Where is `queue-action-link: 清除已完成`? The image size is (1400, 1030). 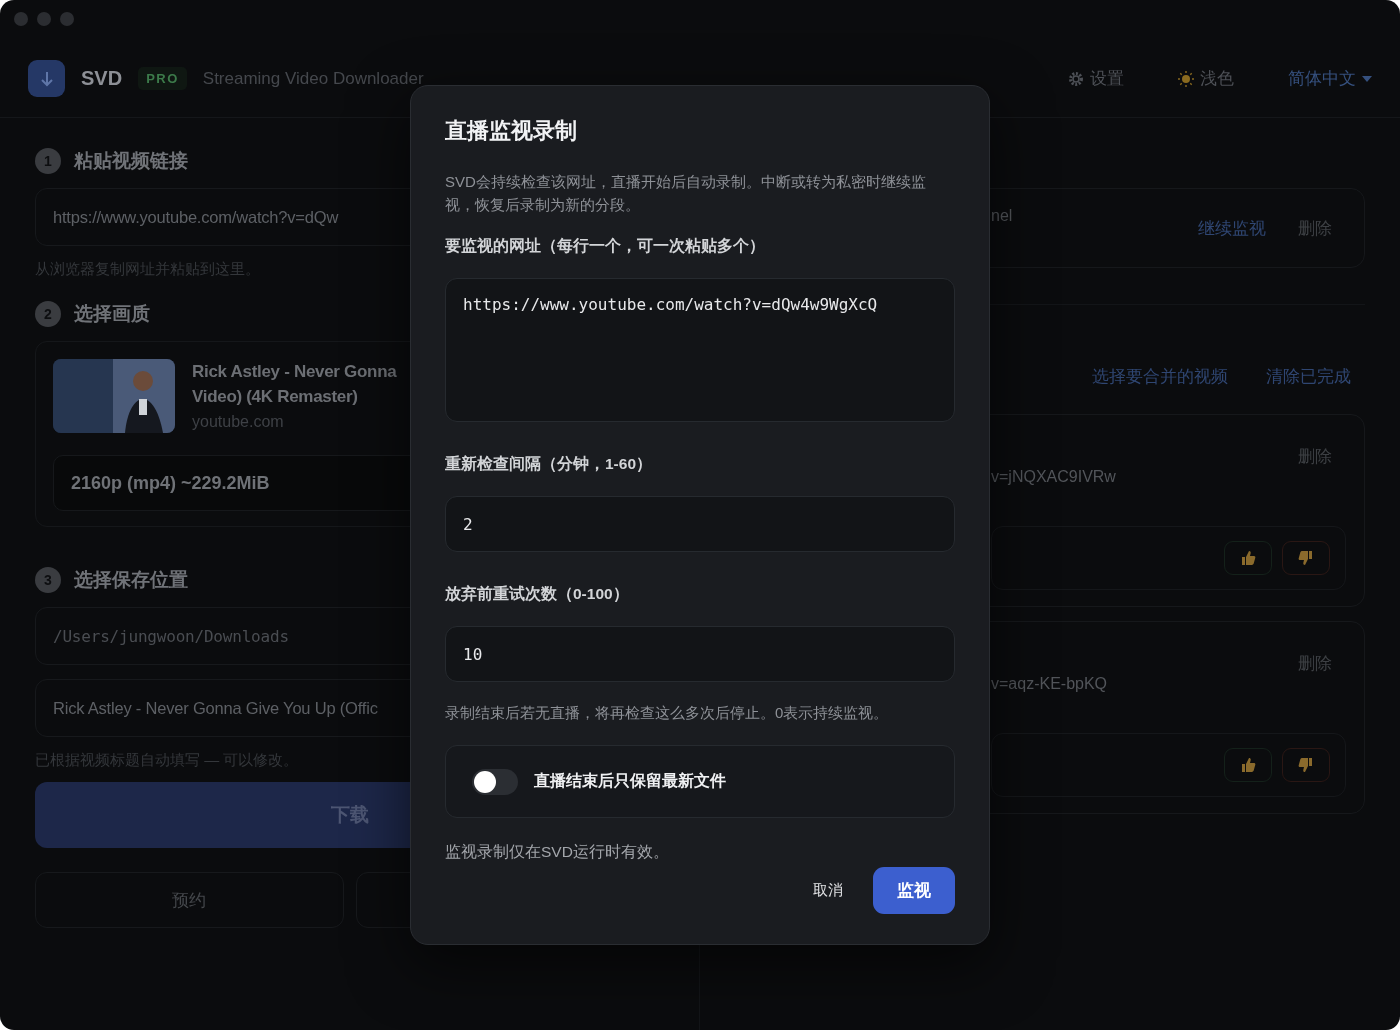 queue-action-link: 清除已完成 is located at coordinates (1308, 376).